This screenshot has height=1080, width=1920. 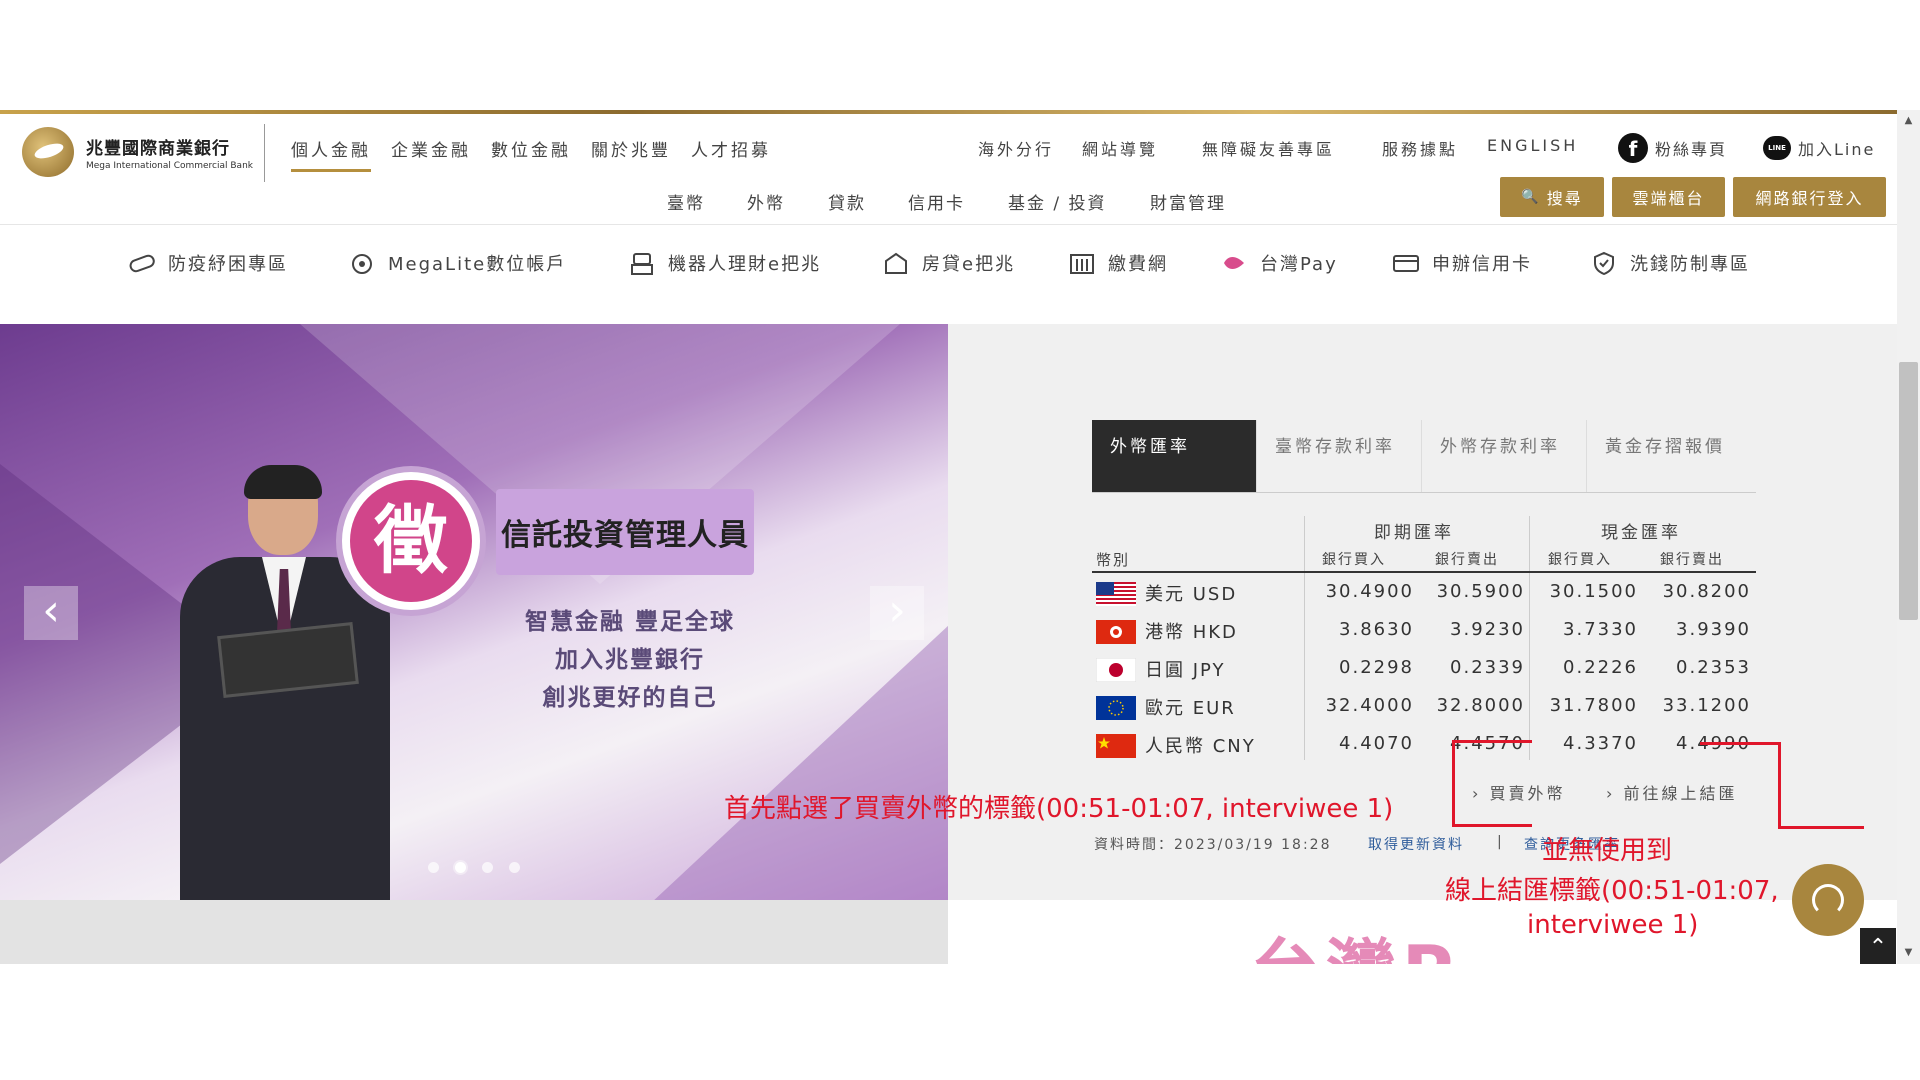 I want to click on subnav-funds-investment: 基金 / 投資, so click(x=1057, y=201).